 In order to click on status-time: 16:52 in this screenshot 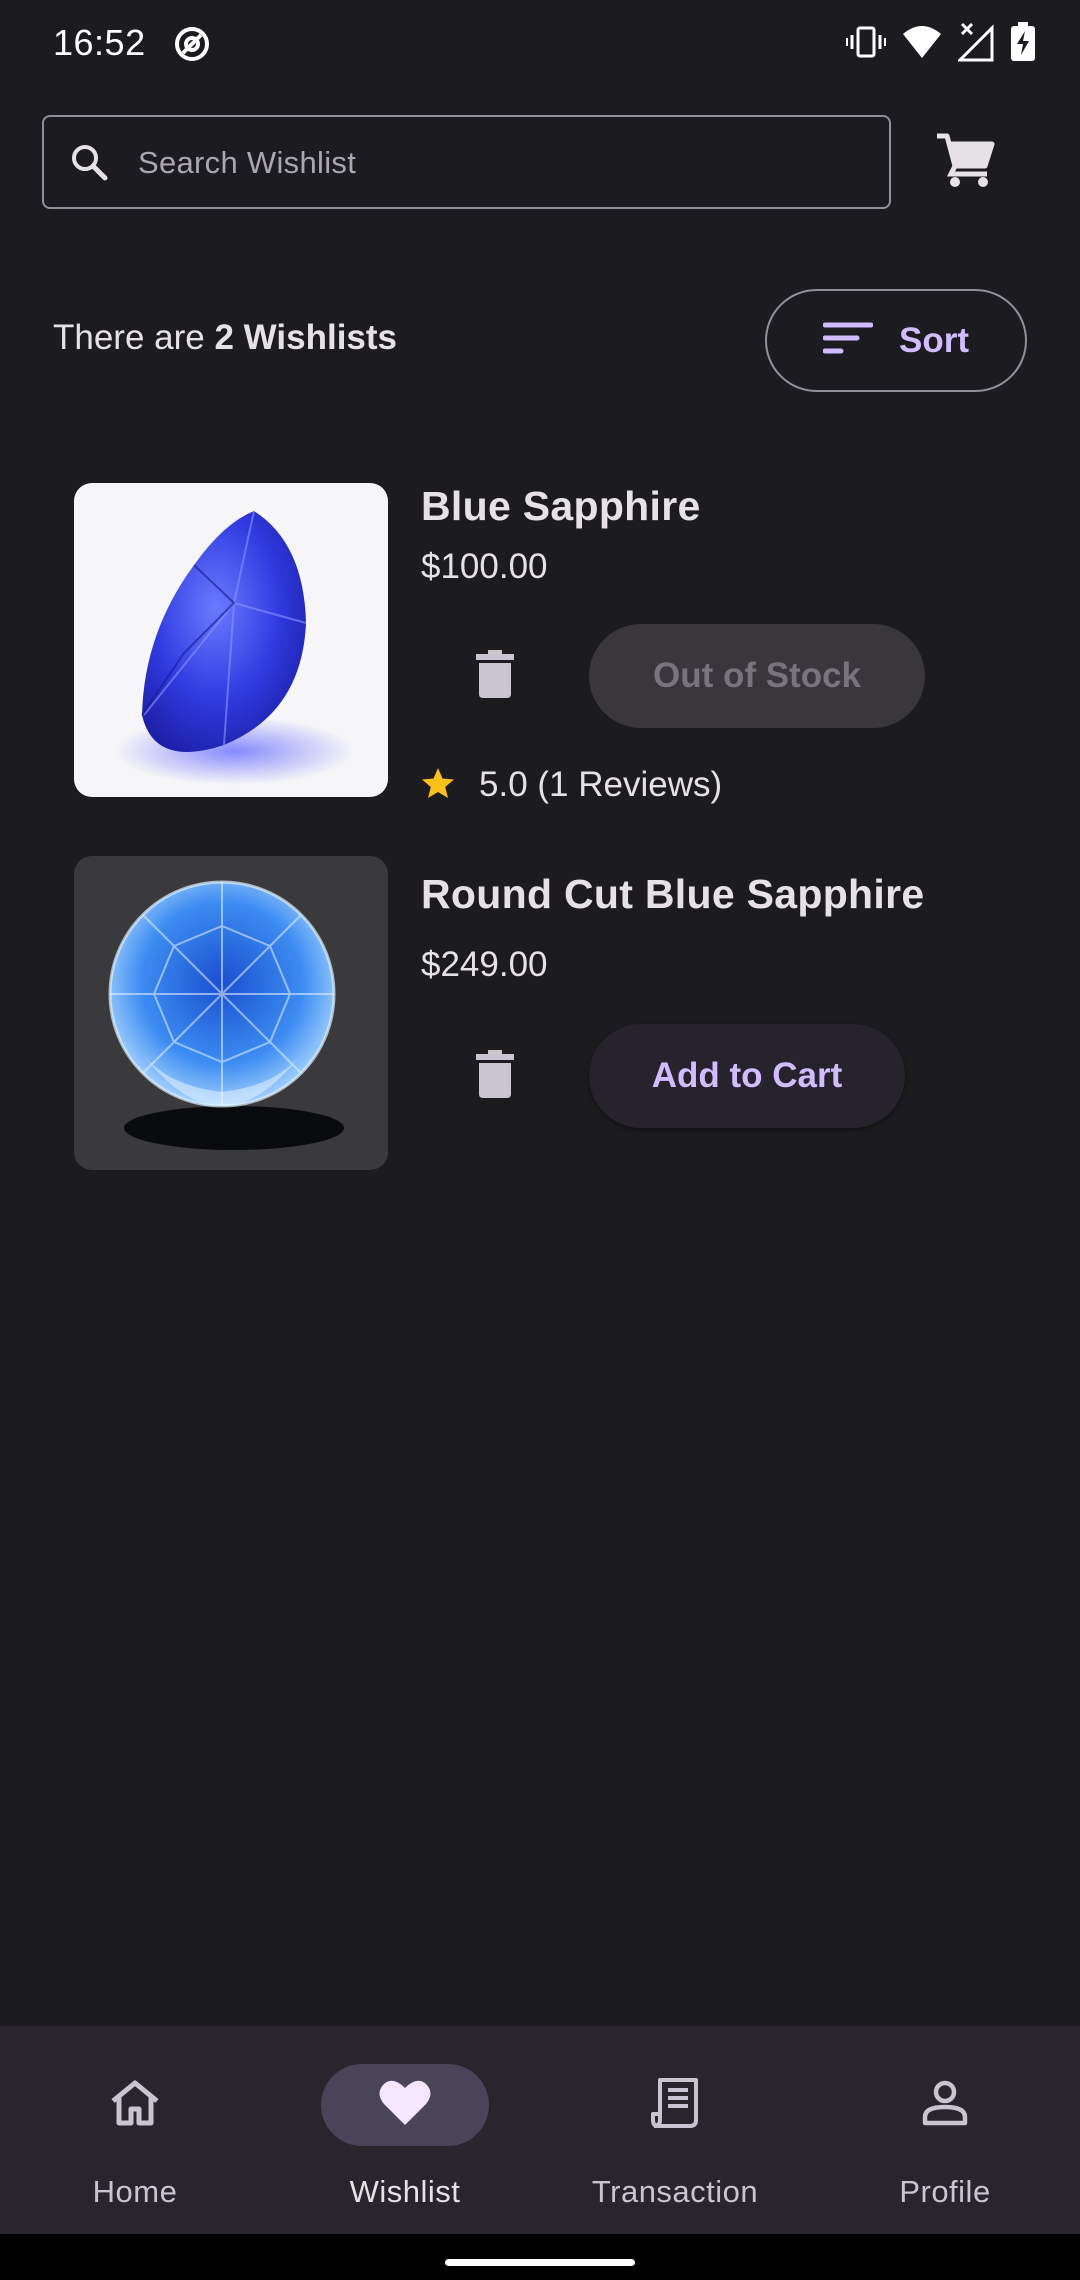, I will do `click(99, 42)`.